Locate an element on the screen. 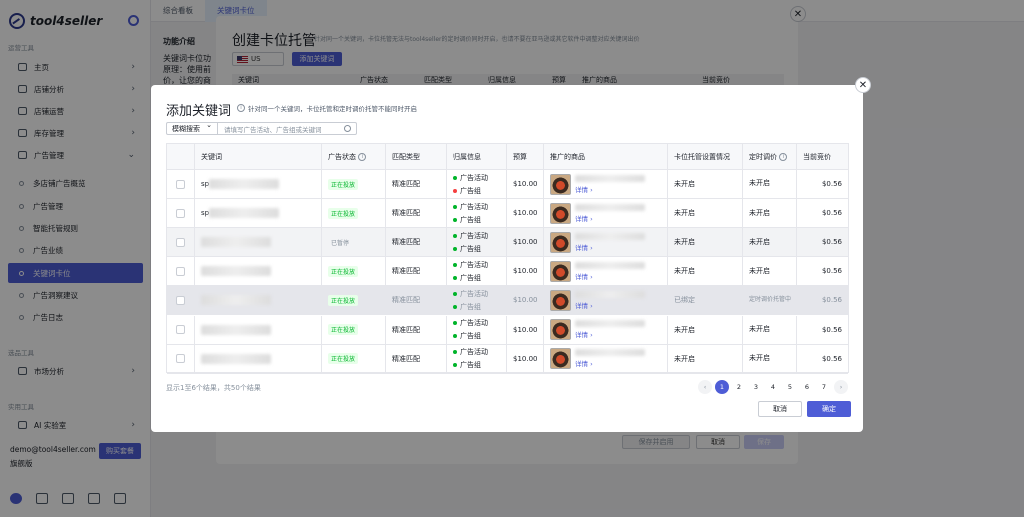 This screenshot has height=517, width=1024. header-checkbox-cell is located at coordinates (181, 156).